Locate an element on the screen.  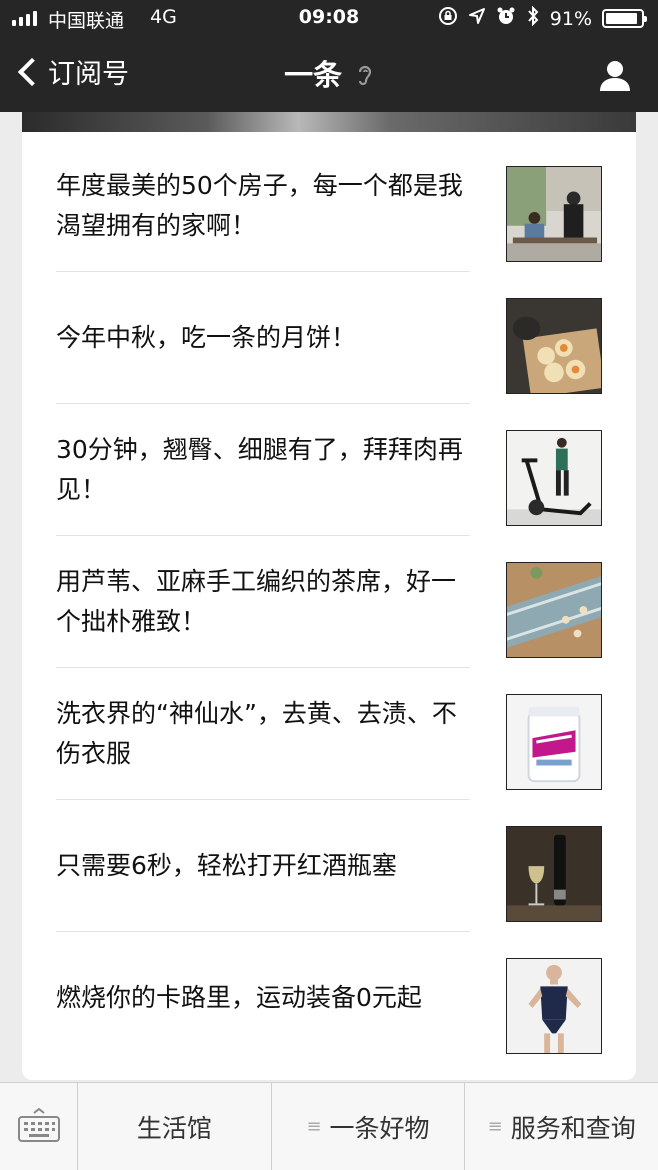
menu-service-query: ≡ 服务和查询 is located at coordinates (561, 1126).